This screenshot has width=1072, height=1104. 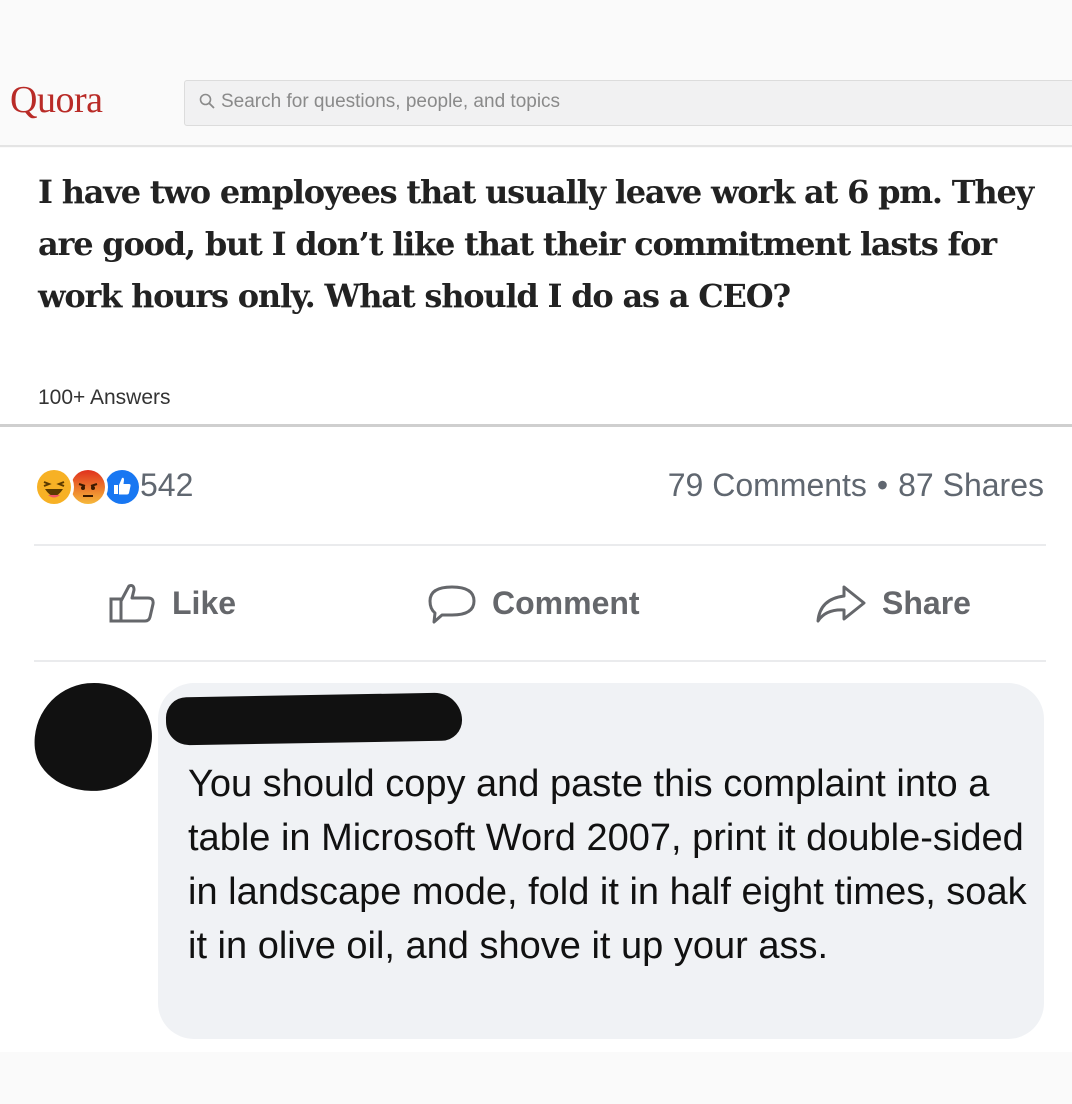 I want to click on comments-count: 79 Comments, so click(x=767, y=485).